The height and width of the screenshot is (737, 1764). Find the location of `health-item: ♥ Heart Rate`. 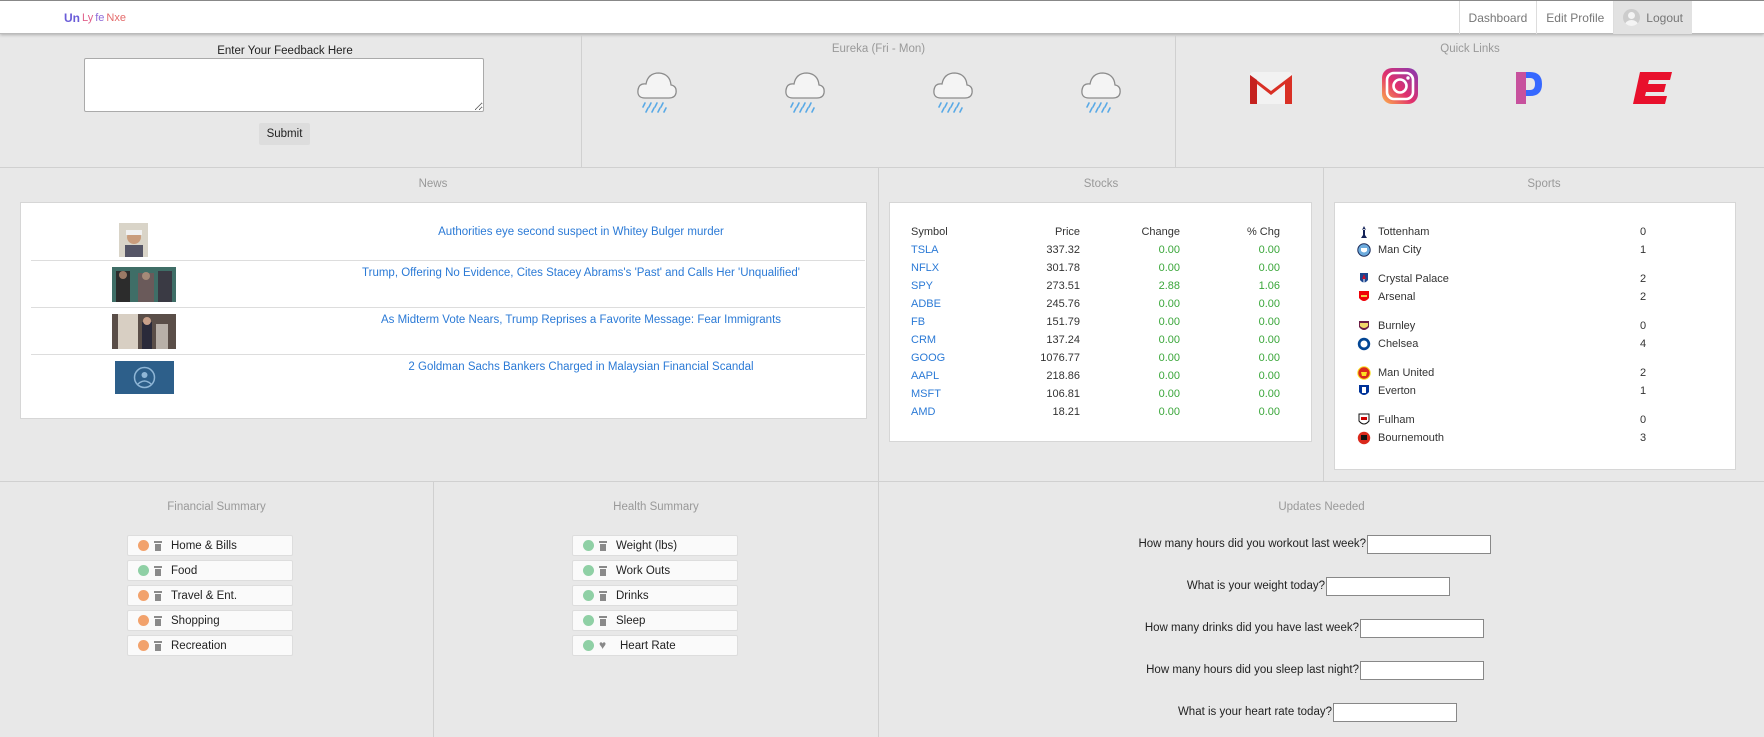

health-item: ♥ Heart Rate is located at coordinates (655, 645).